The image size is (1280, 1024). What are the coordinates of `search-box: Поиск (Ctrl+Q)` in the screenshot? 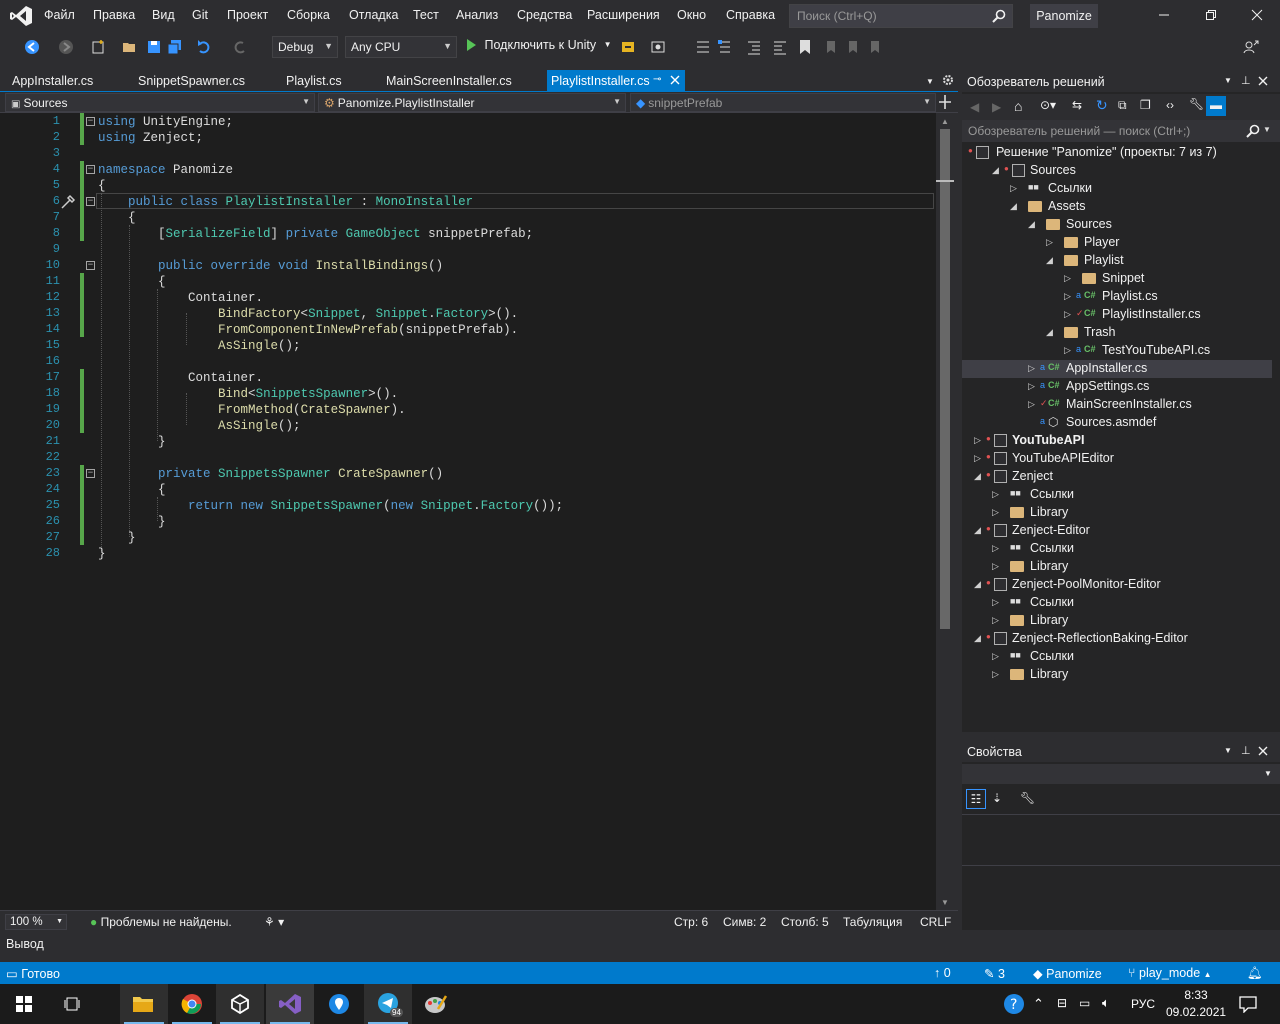 It's located at (901, 16).